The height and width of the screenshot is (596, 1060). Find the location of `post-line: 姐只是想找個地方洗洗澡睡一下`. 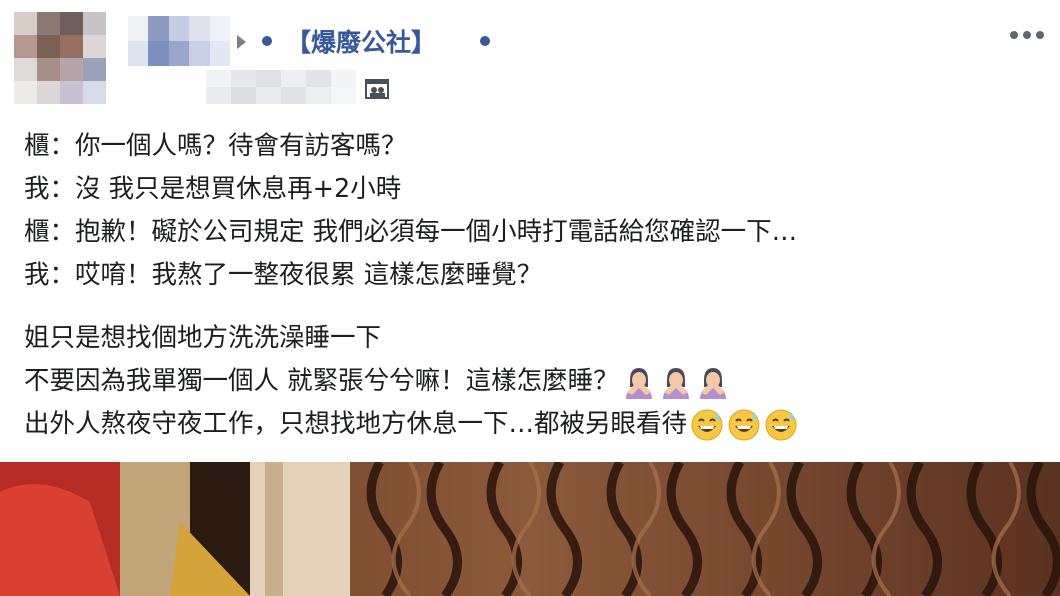

post-line: 姐只是想找個地方洗洗澡睡一下 is located at coordinates (203, 338).